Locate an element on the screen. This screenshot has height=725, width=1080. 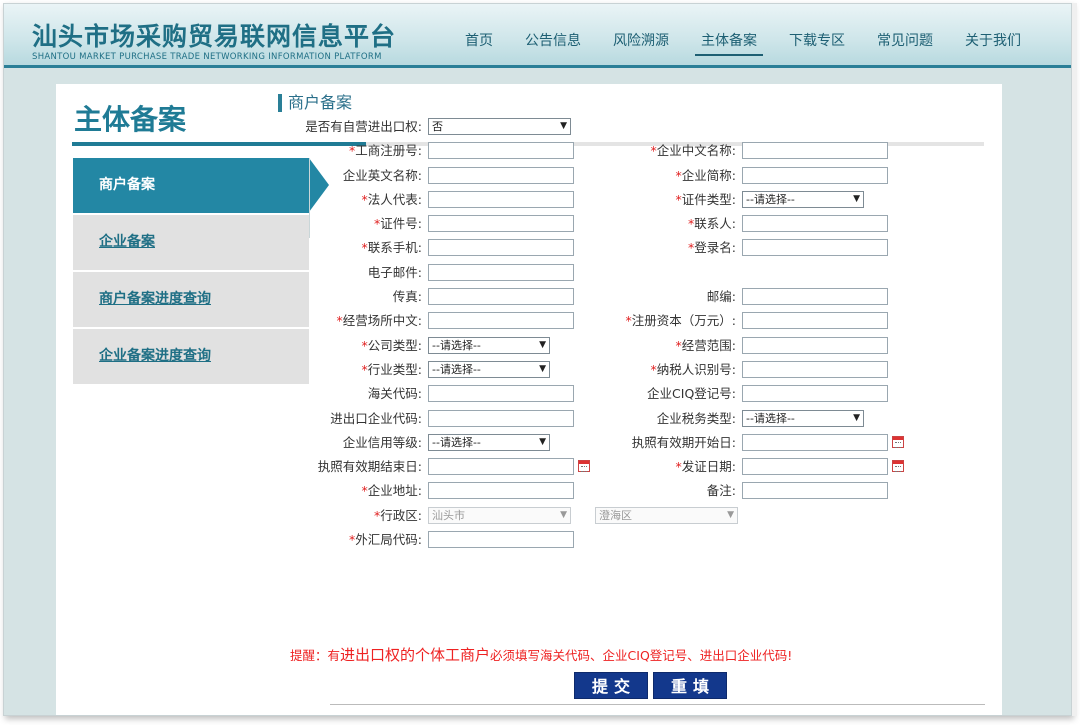
form-bottom-divider is located at coordinates (657, 704).